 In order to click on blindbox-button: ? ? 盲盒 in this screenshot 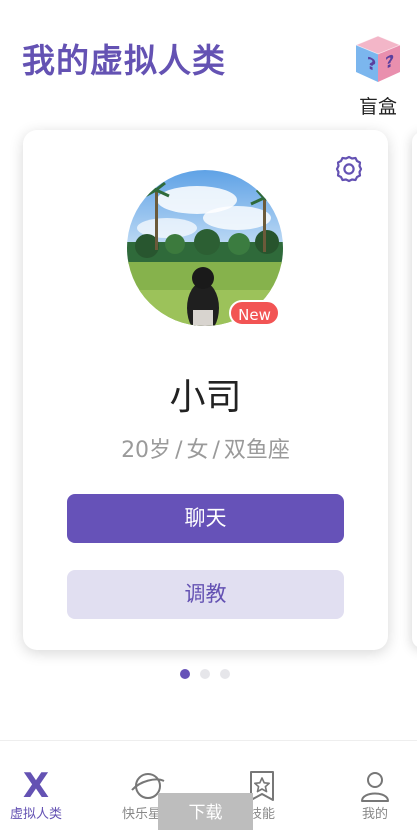, I will do `click(378, 75)`.